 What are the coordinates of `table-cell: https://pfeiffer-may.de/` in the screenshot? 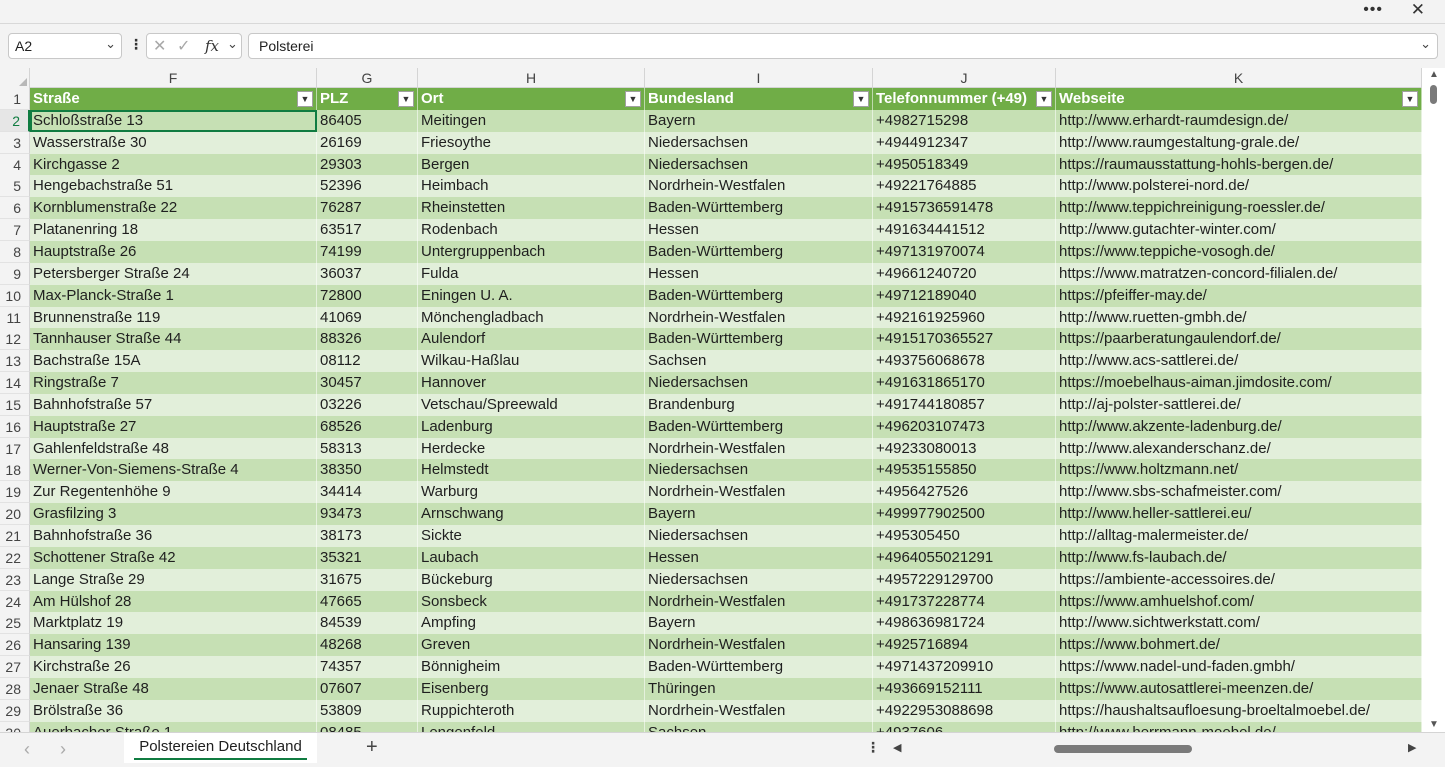 It's located at (1239, 295).